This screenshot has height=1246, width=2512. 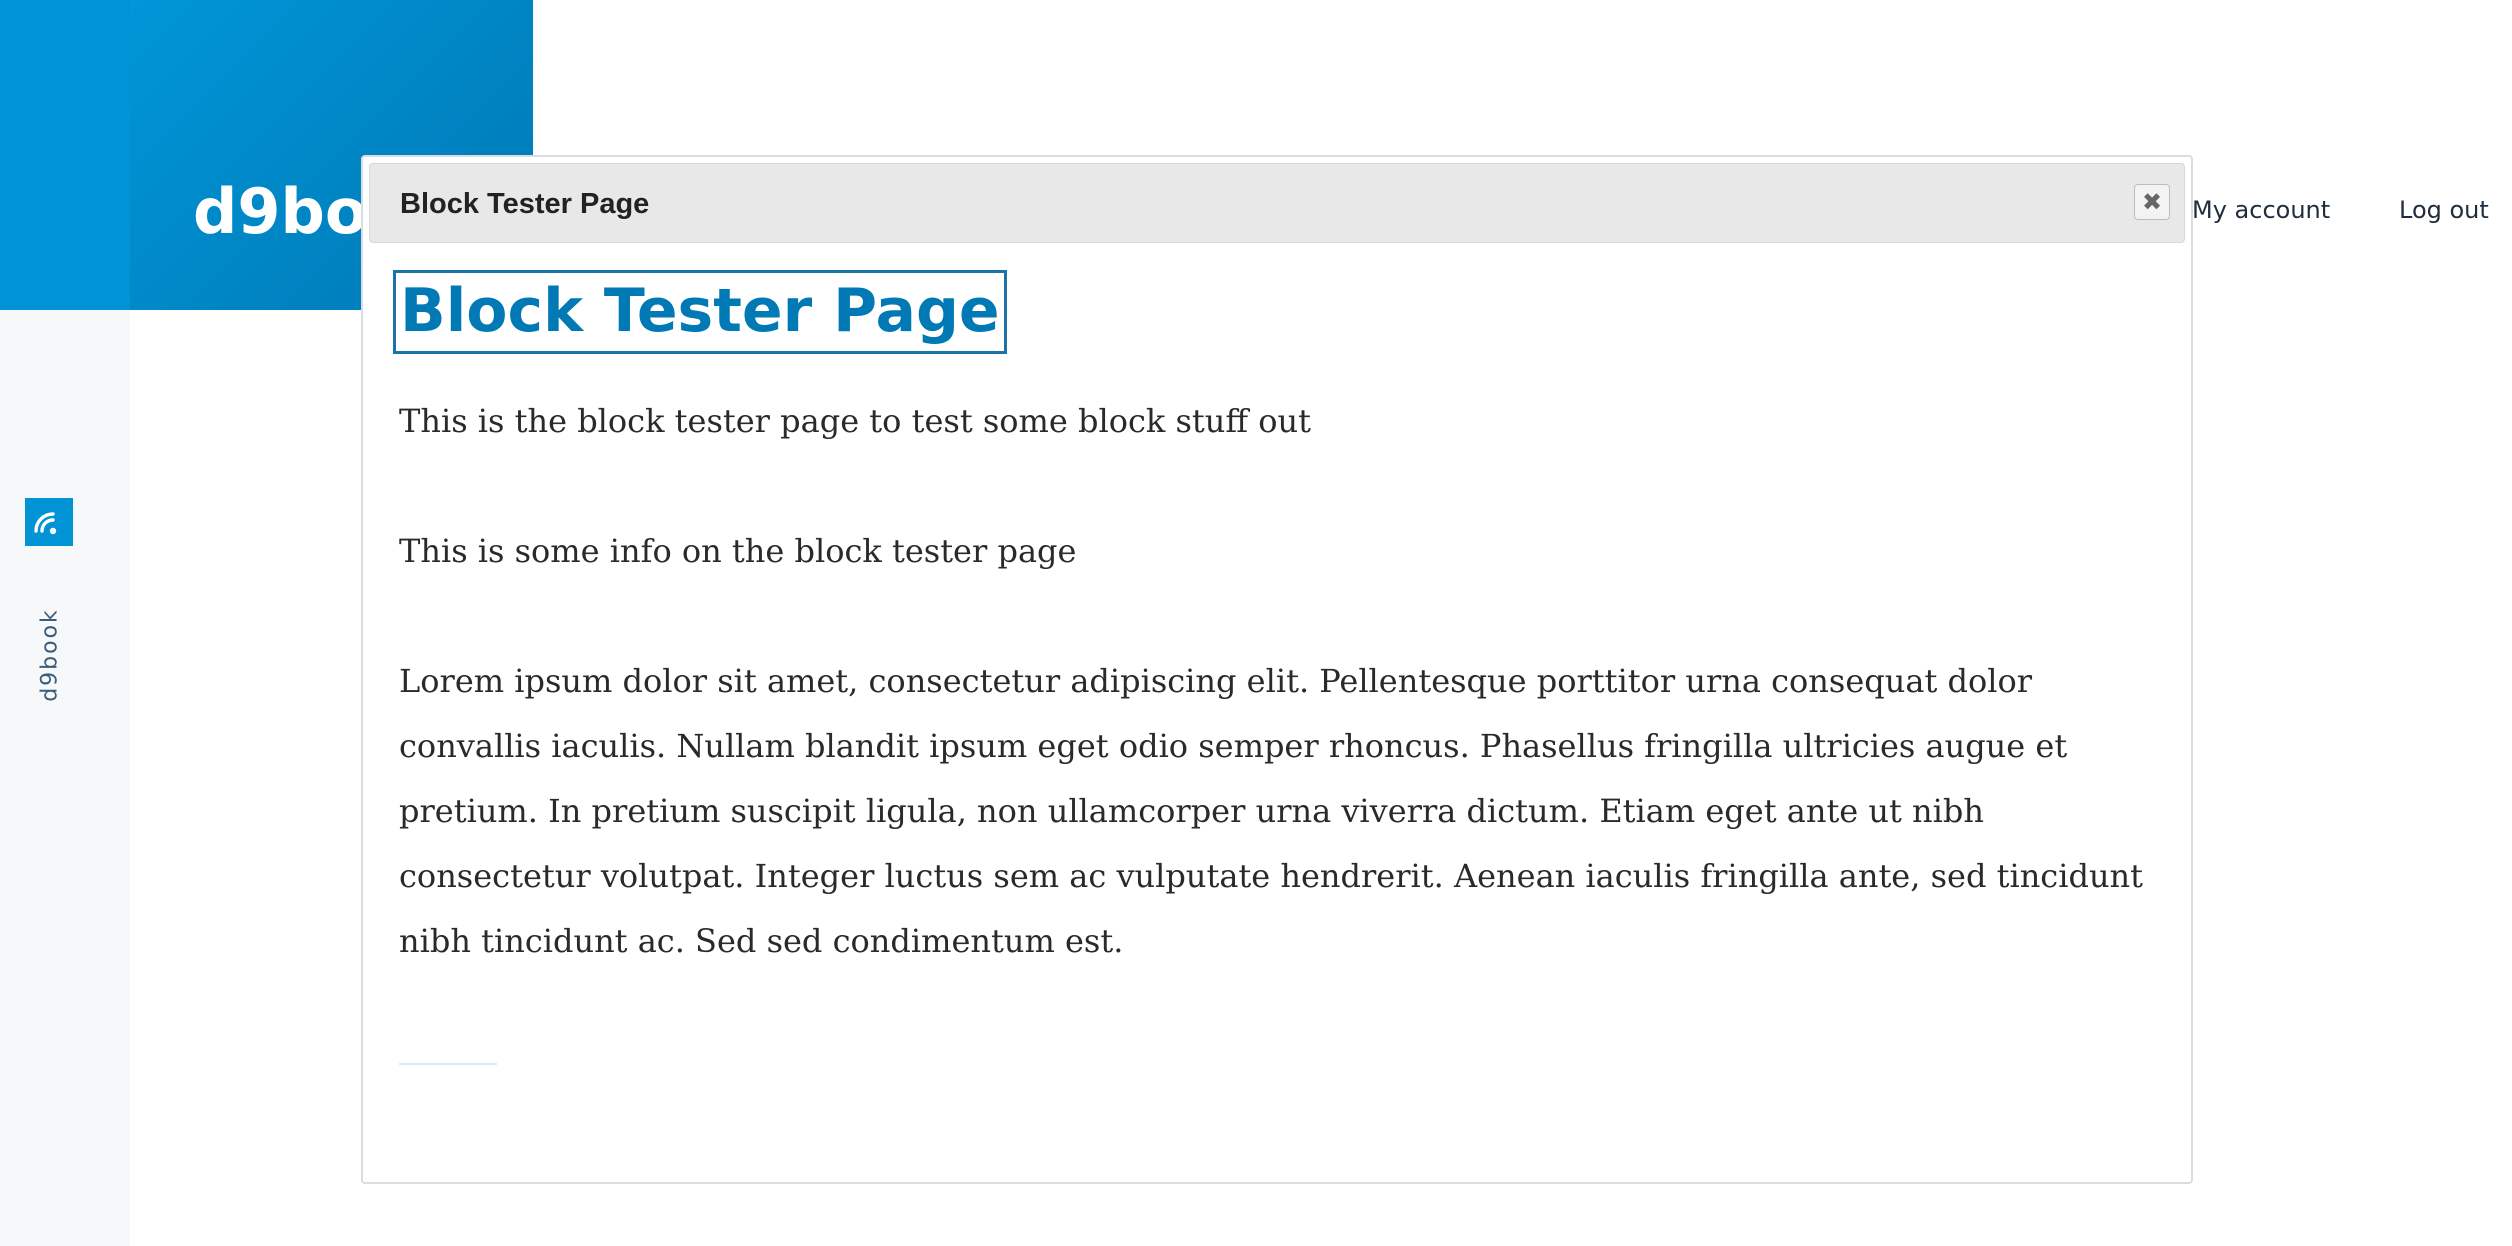 I want to click on rss-feed-icon, so click(x=49, y=522).